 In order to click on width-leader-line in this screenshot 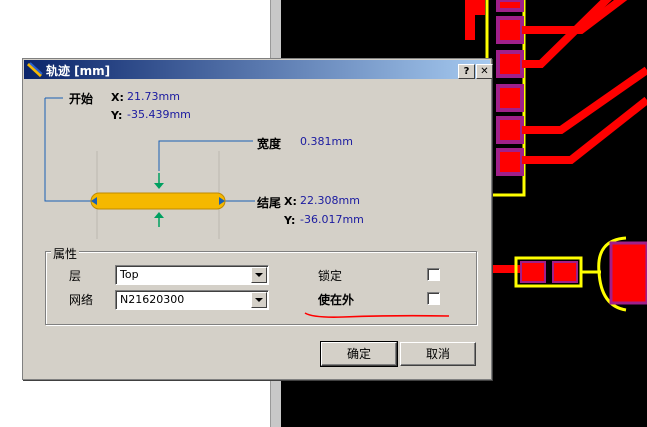, I will do `click(205, 155)`.